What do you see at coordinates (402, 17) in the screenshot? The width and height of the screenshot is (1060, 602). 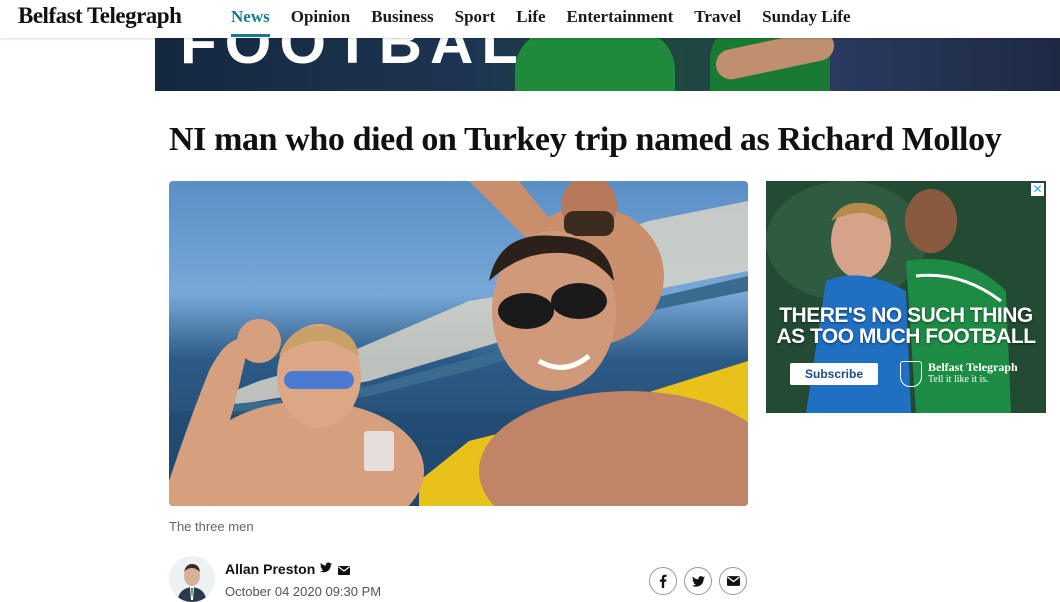 I see `nav-item-business: Business` at bounding box center [402, 17].